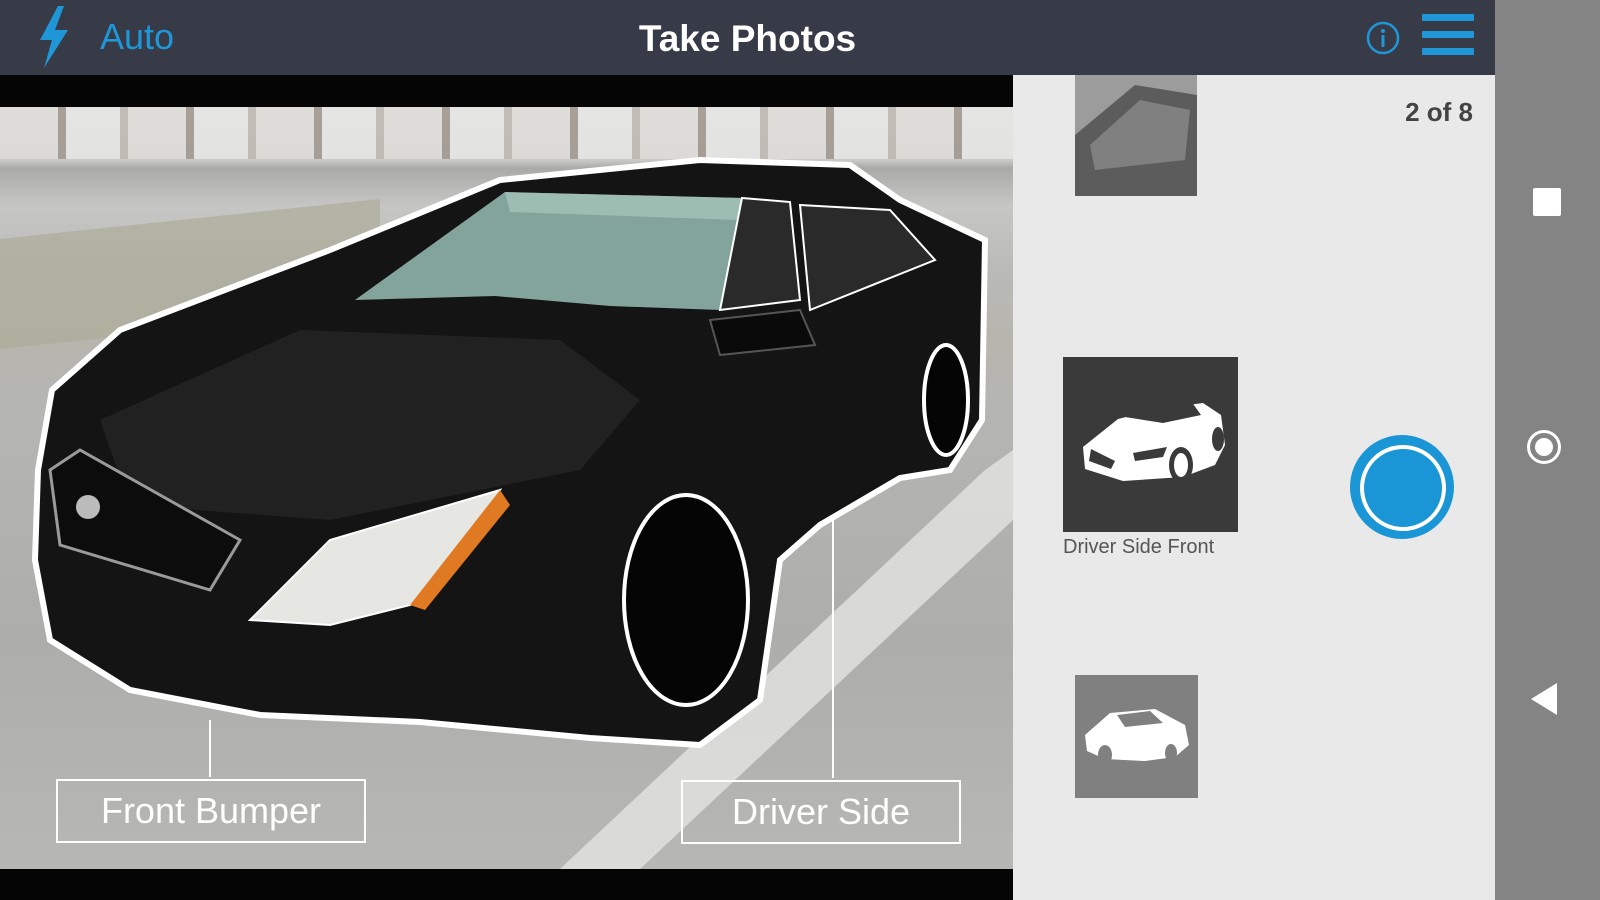 This screenshot has height=900, width=1600. What do you see at coordinates (1448, 34) in the screenshot?
I see `hamburger-menu-icon` at bounding box center [1448, 34].